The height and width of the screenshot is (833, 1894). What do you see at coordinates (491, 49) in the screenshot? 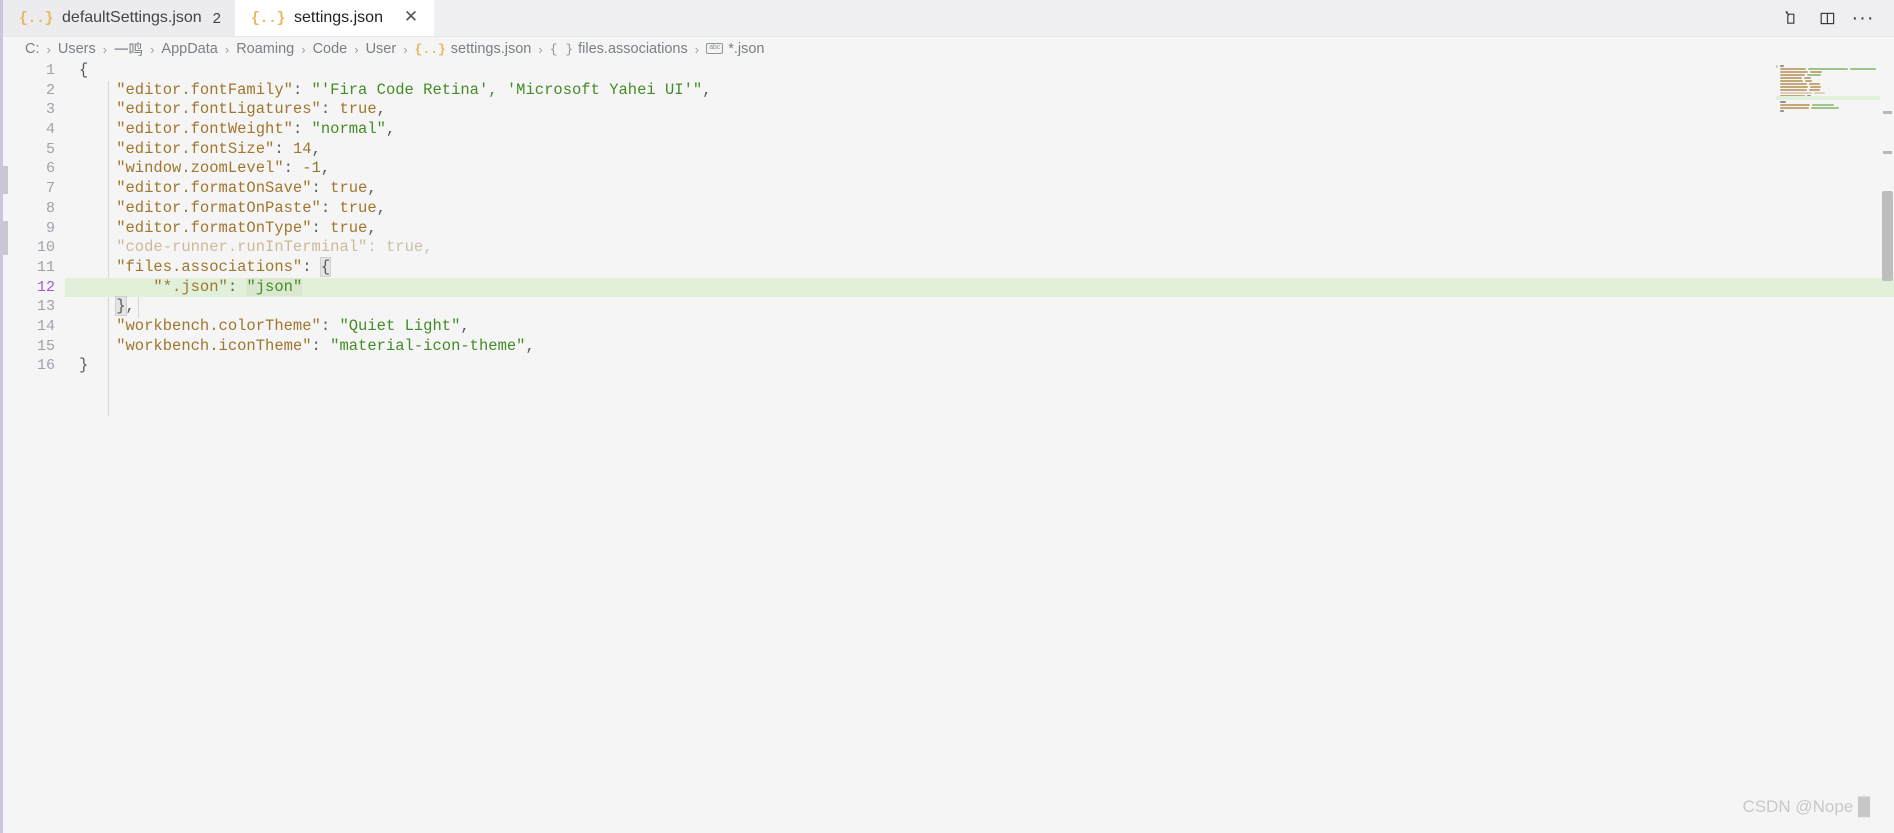
I see `breadcrumb-label: settings.json` at bounding box center [491, 49].